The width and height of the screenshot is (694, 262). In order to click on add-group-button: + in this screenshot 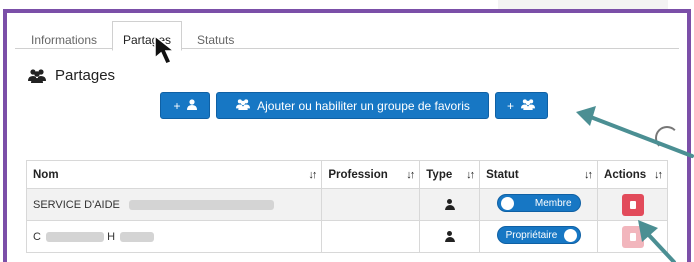, I will do `click(521, 105)`.